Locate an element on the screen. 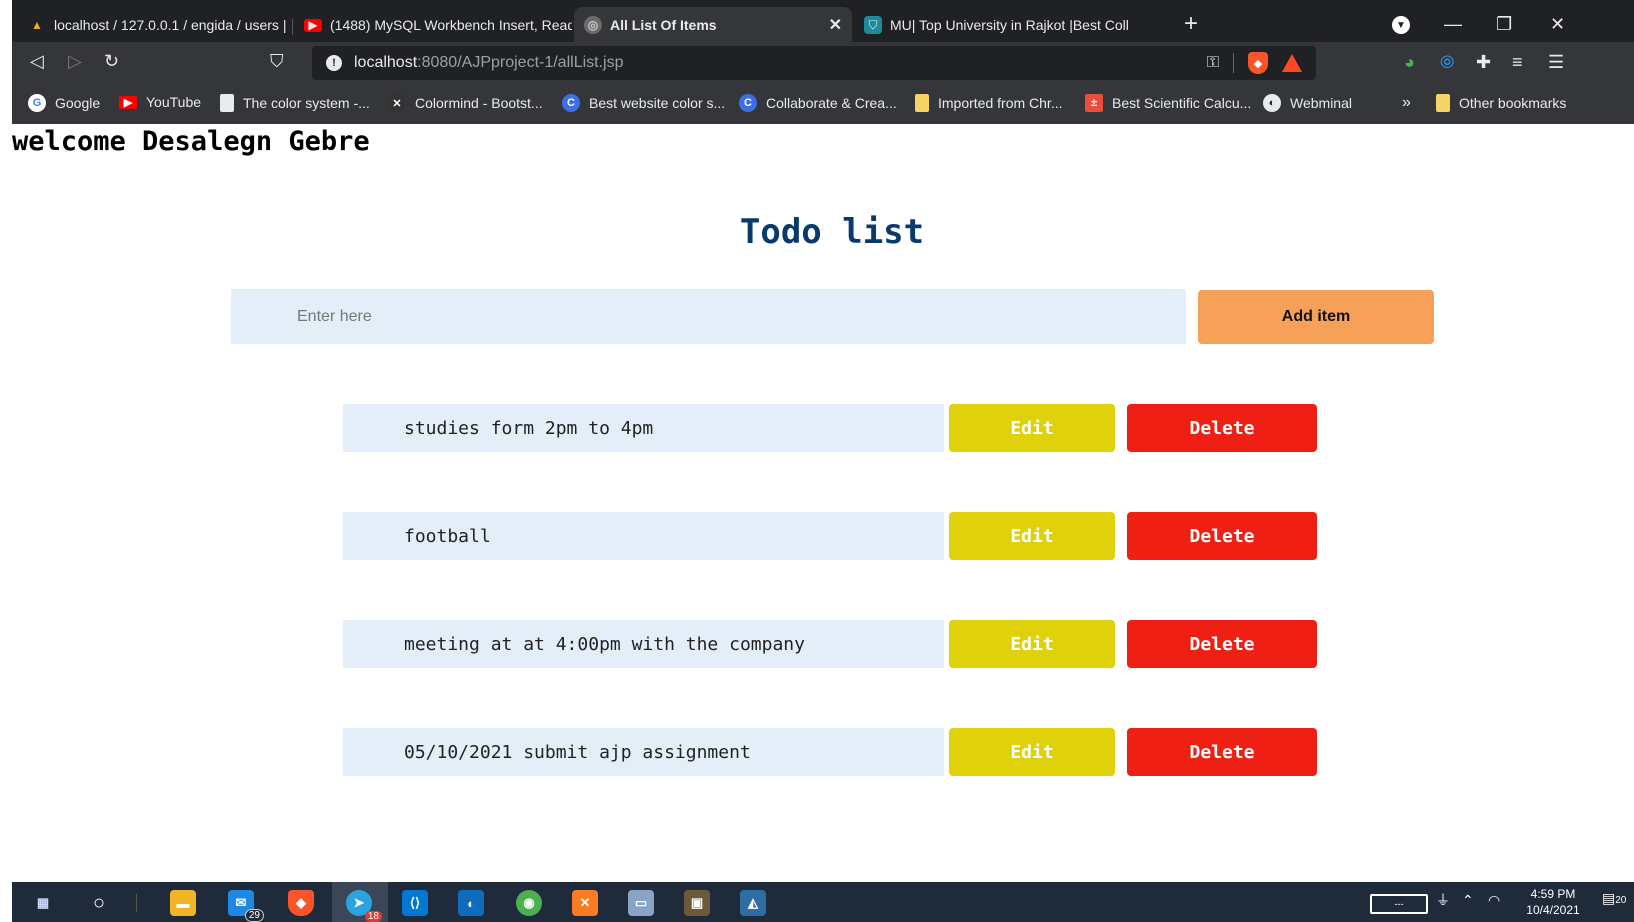  tab-all-list: ◎ All List Of Items ✕ is located at coordinates (713, 25).